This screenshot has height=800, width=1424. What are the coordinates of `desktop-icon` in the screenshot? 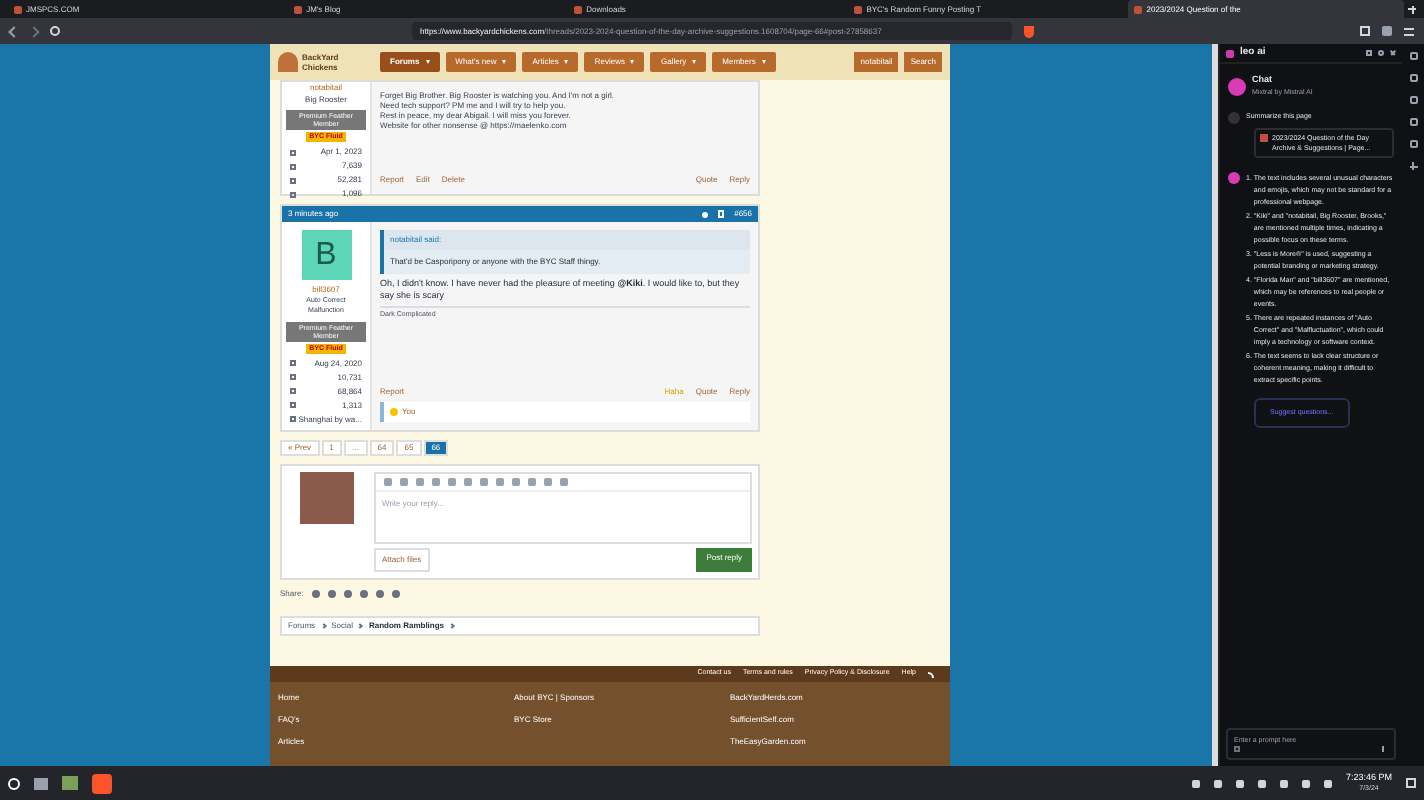 It's located at (1411, 783).